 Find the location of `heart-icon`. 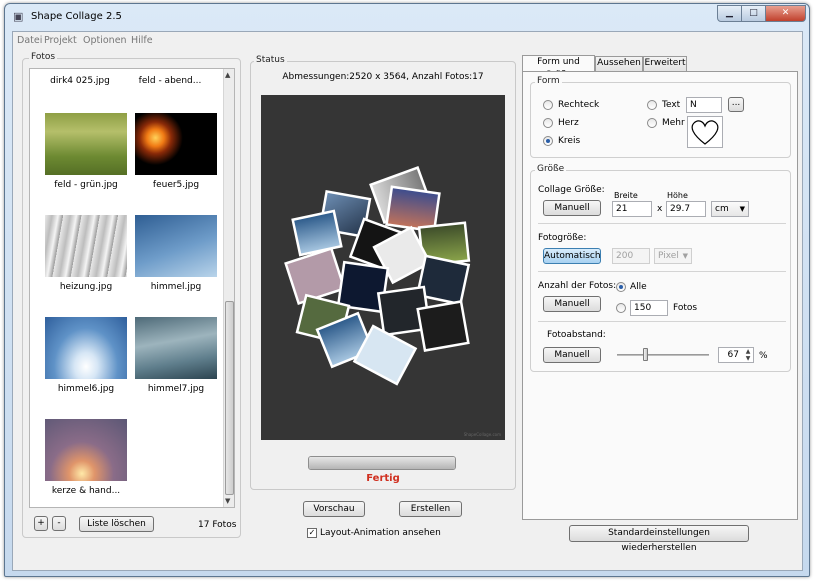

heart-icon is located at coordinates (705, 132).